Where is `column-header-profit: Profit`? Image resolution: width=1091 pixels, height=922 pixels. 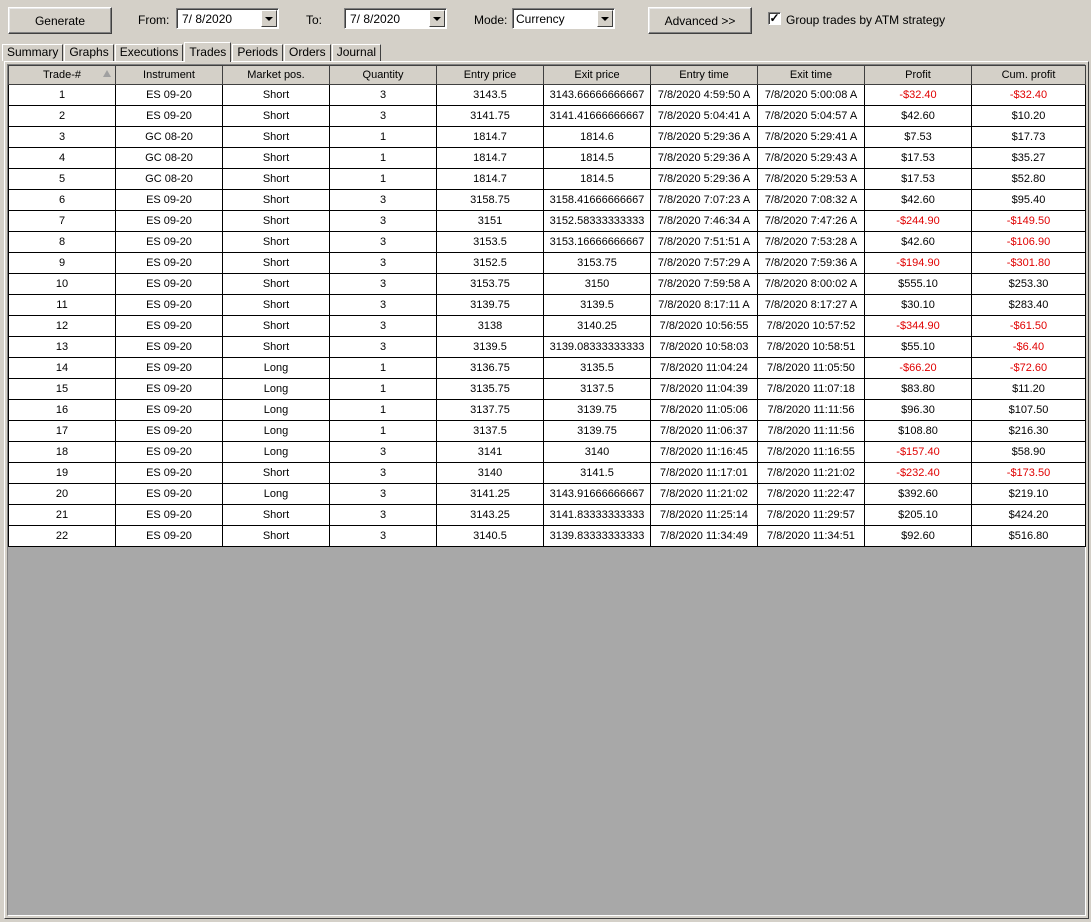 column-header-profit: Profit is located at coordinates (918, 75).